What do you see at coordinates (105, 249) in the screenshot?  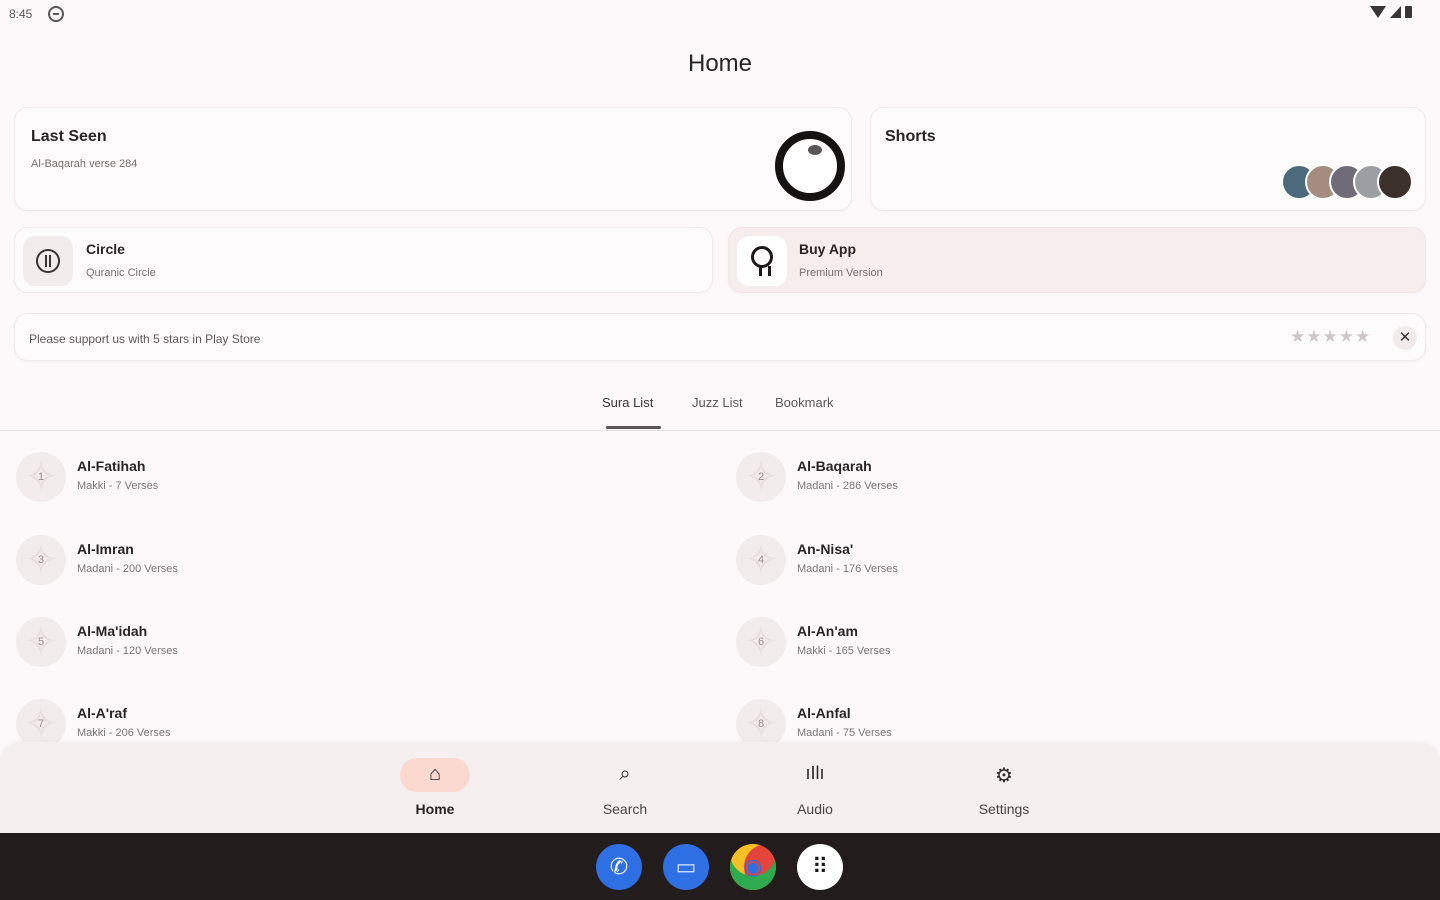 I see `circle-title: Circle` at bounding box center [105, 249].